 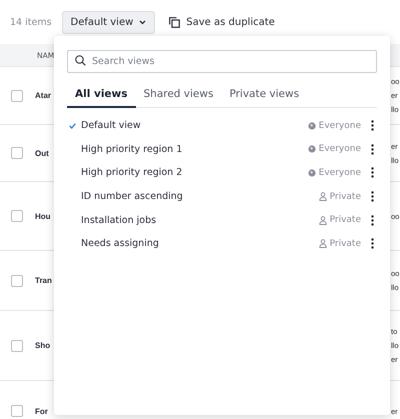 What do you see at coordinates (222, 61) in the screenshot?
I see `search-field: Search views` at bounding box center [222, 61].